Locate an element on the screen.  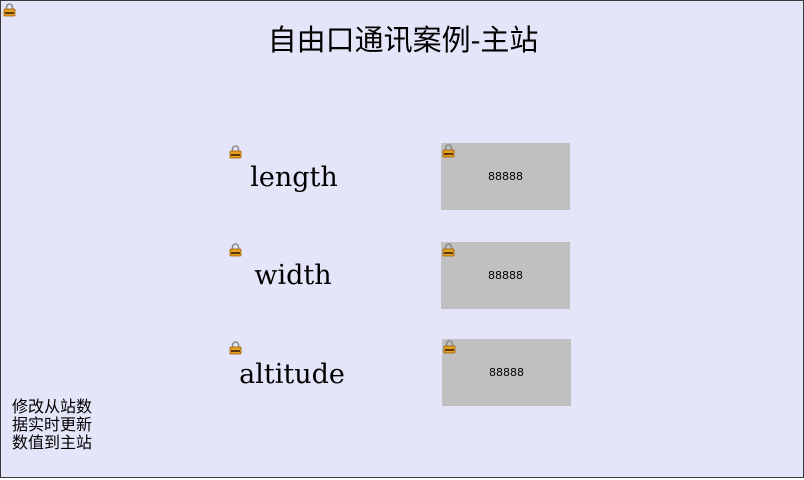
note-line: 据实时更新 is located at coordinates (52, 424).